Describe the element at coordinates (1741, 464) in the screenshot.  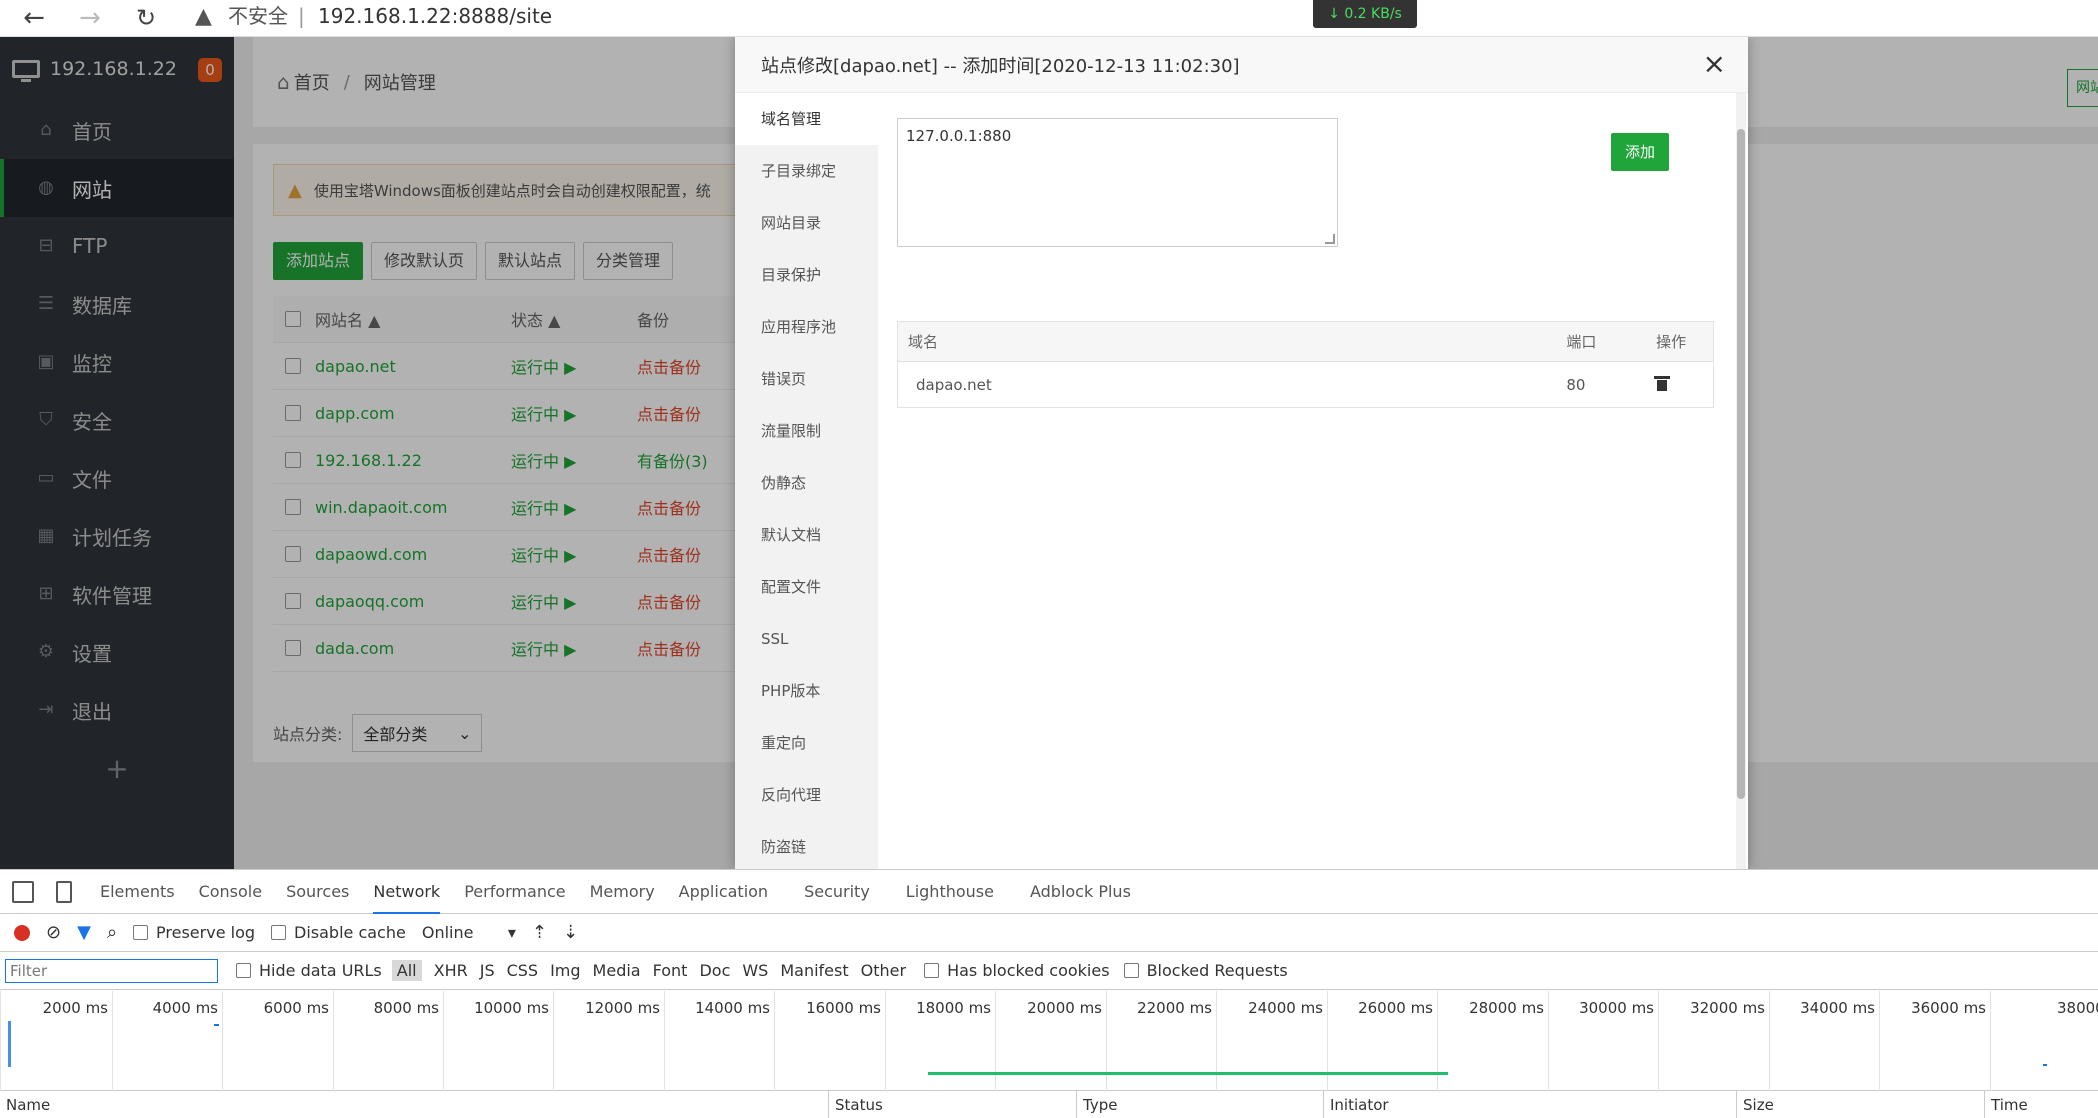
I see `scrollbar-thumb` at that location.